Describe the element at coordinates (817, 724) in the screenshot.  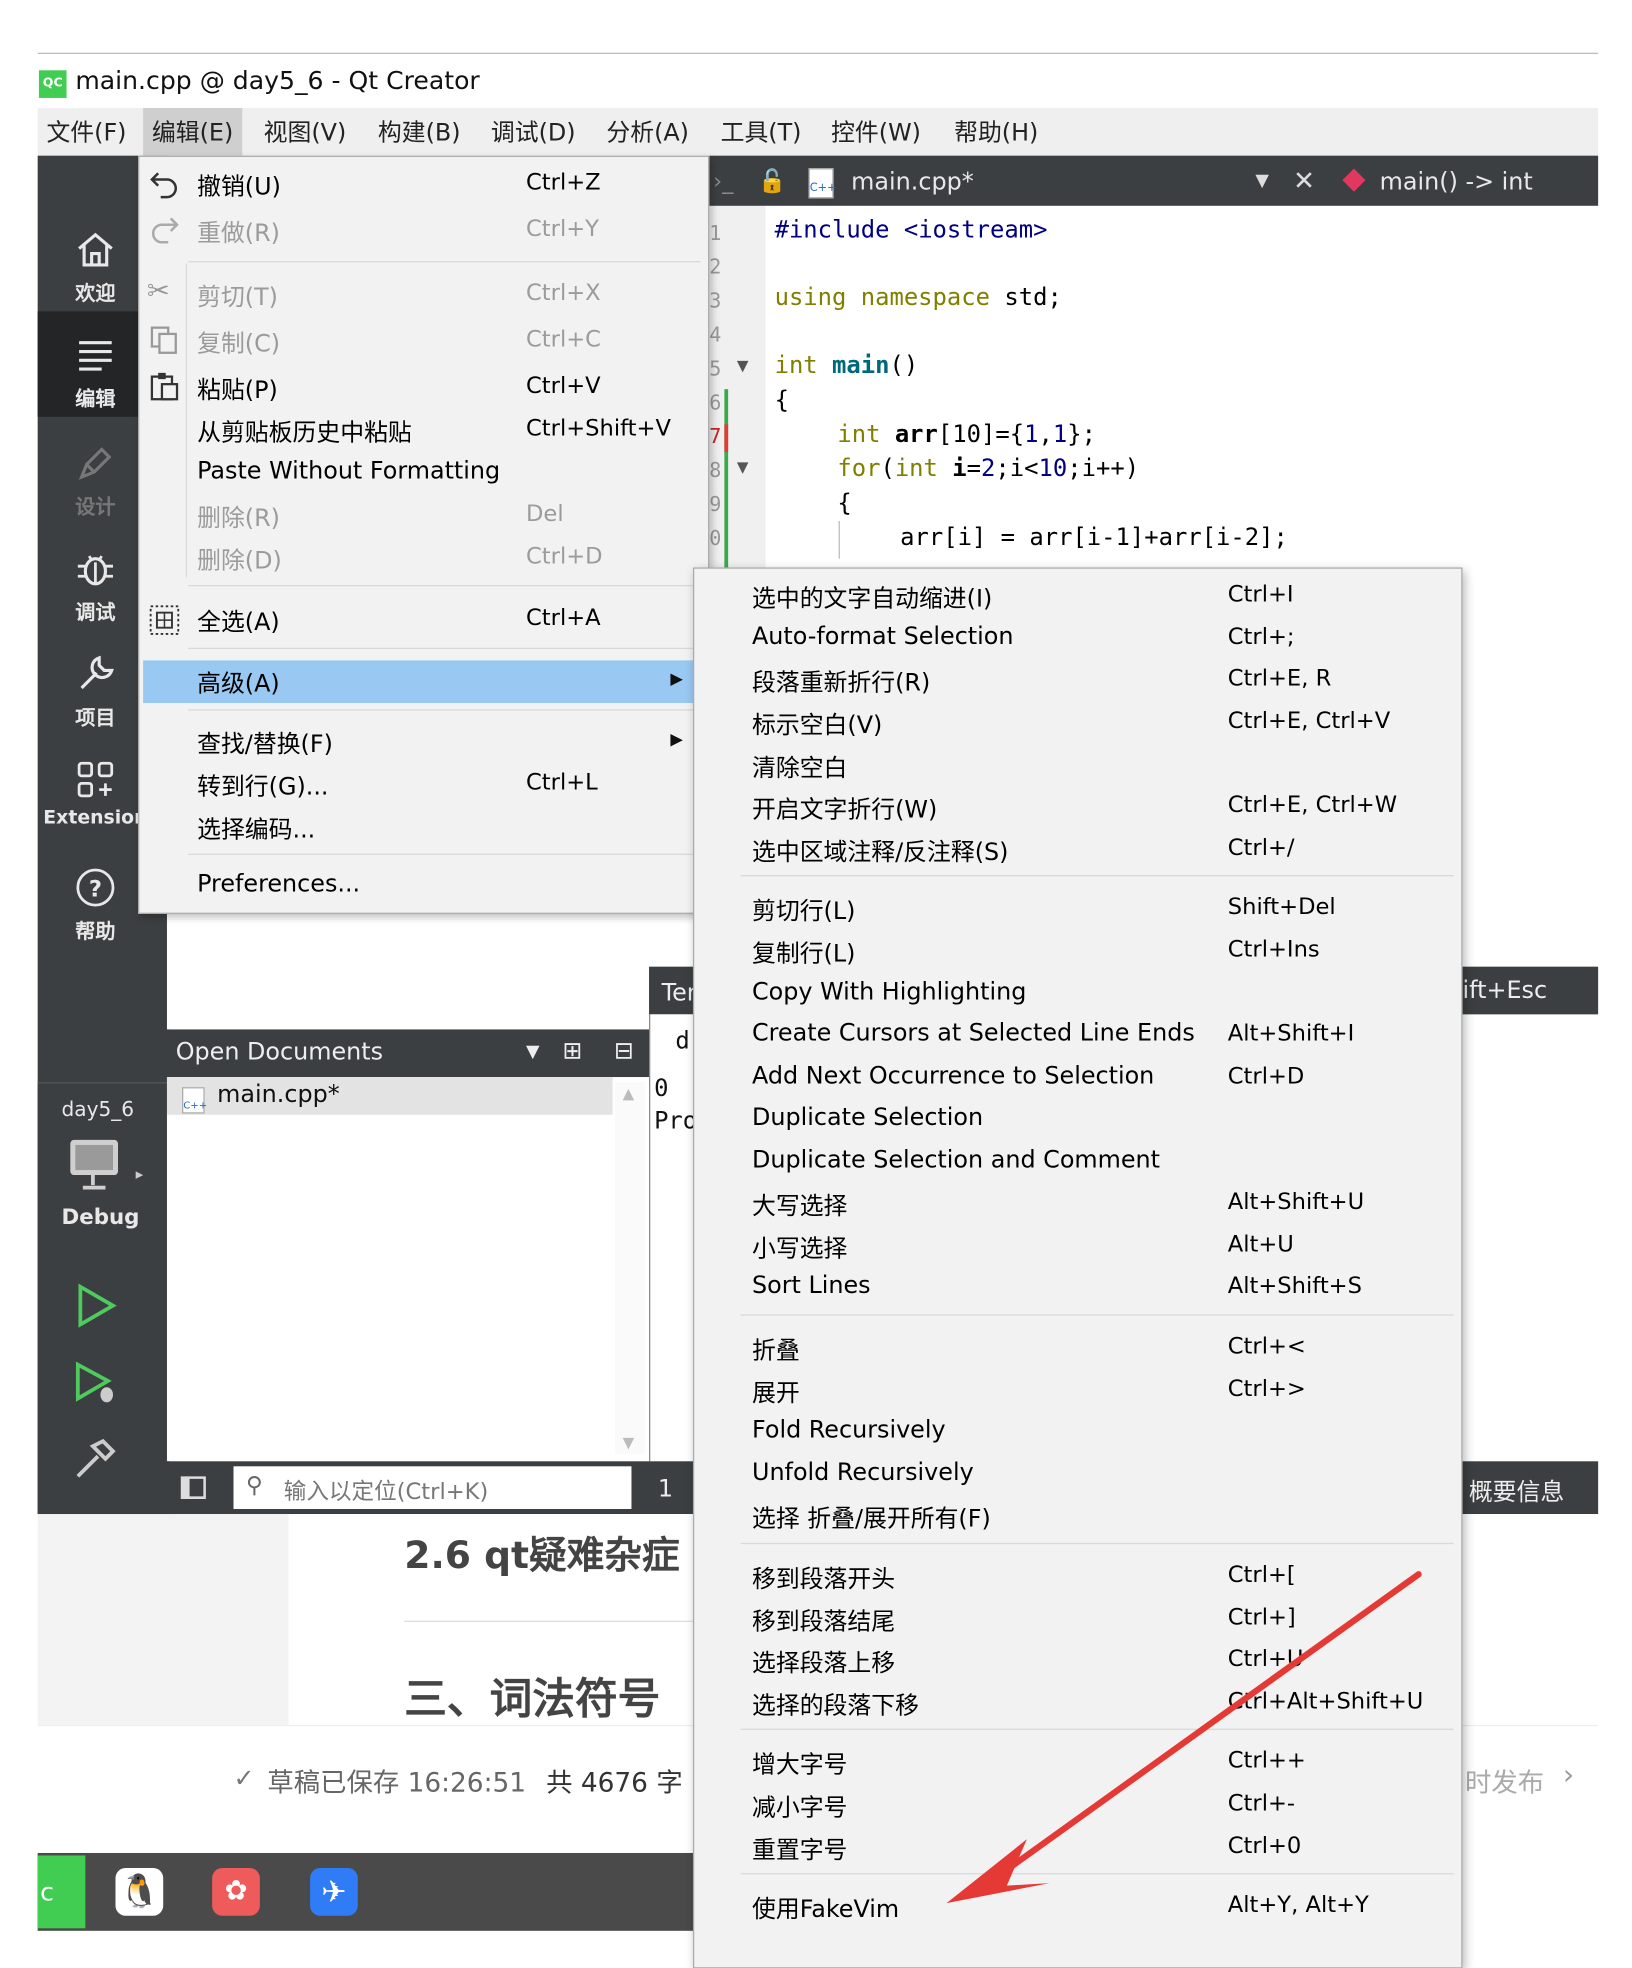
I see `submenu-item: 标示空白(V)` at that location.